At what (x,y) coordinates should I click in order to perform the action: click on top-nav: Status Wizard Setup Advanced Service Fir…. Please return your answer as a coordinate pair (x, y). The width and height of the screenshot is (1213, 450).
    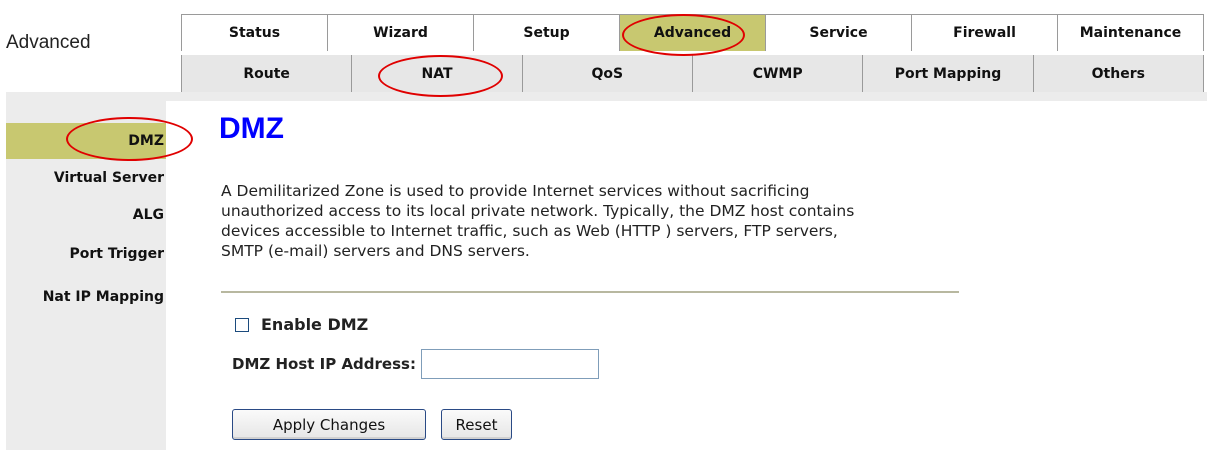
    Looking at the image, I should click on (692, 32).